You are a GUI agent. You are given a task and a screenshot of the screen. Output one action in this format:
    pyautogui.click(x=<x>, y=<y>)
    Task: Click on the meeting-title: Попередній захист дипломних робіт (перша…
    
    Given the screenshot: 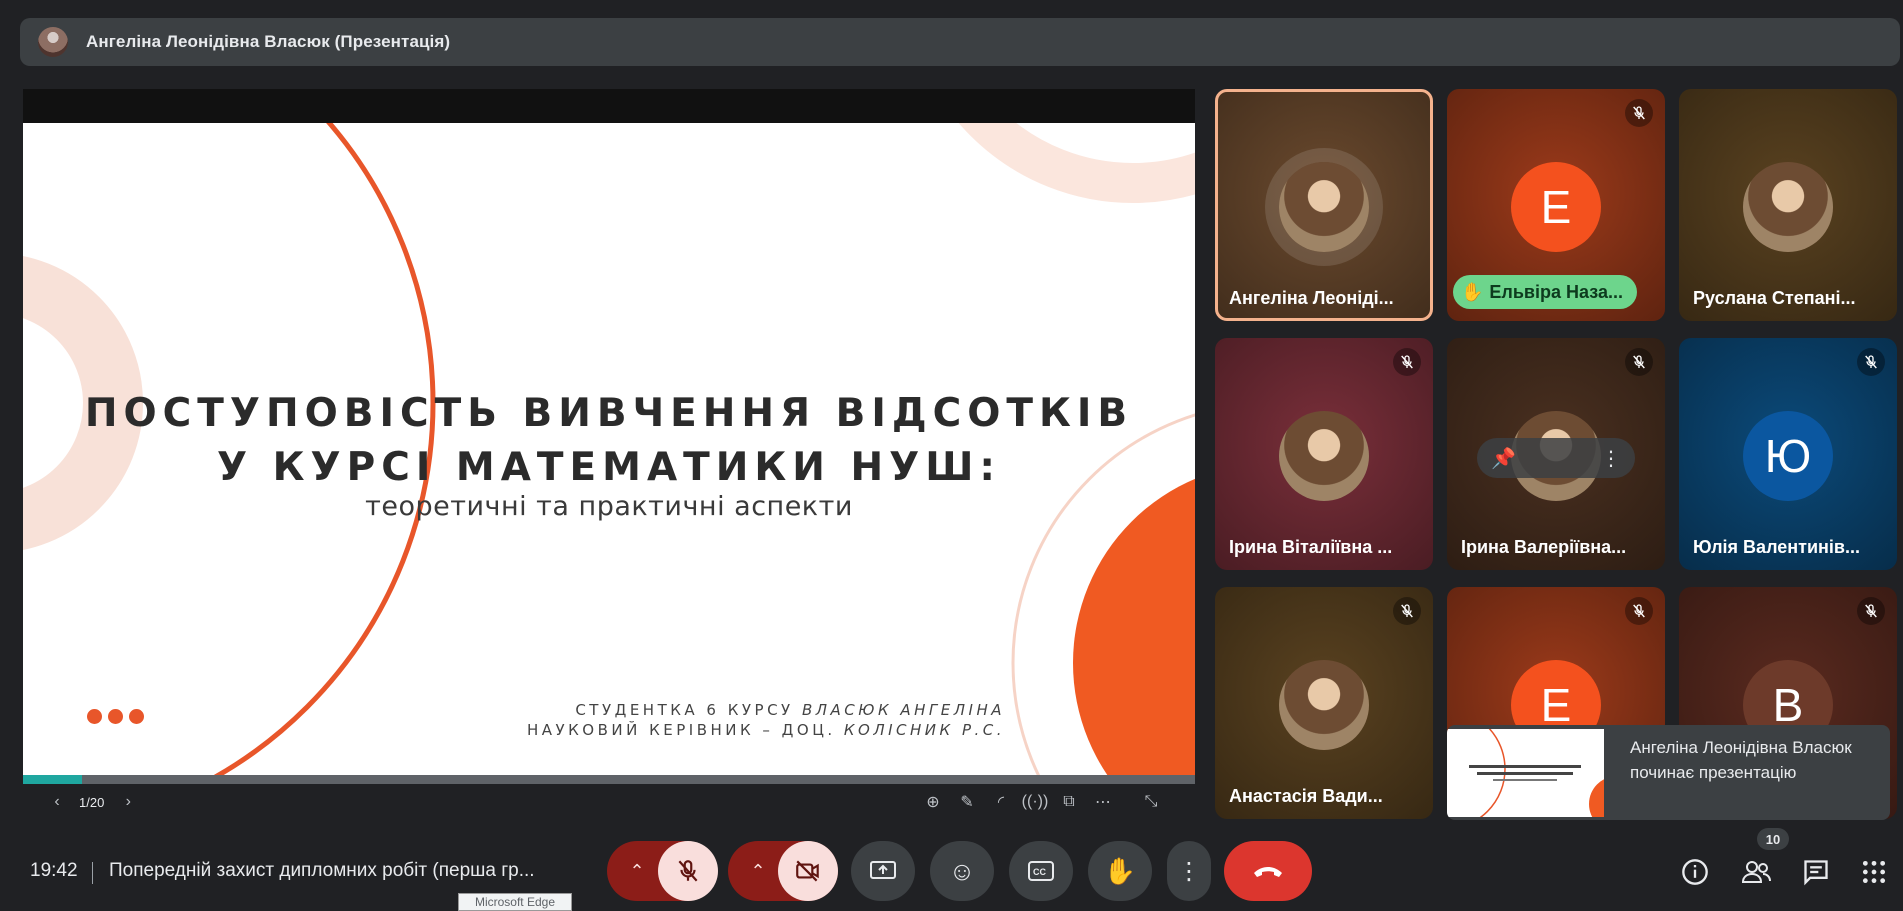 What is the action you would take?
    pyautogui.click(x=322, y=871)
    